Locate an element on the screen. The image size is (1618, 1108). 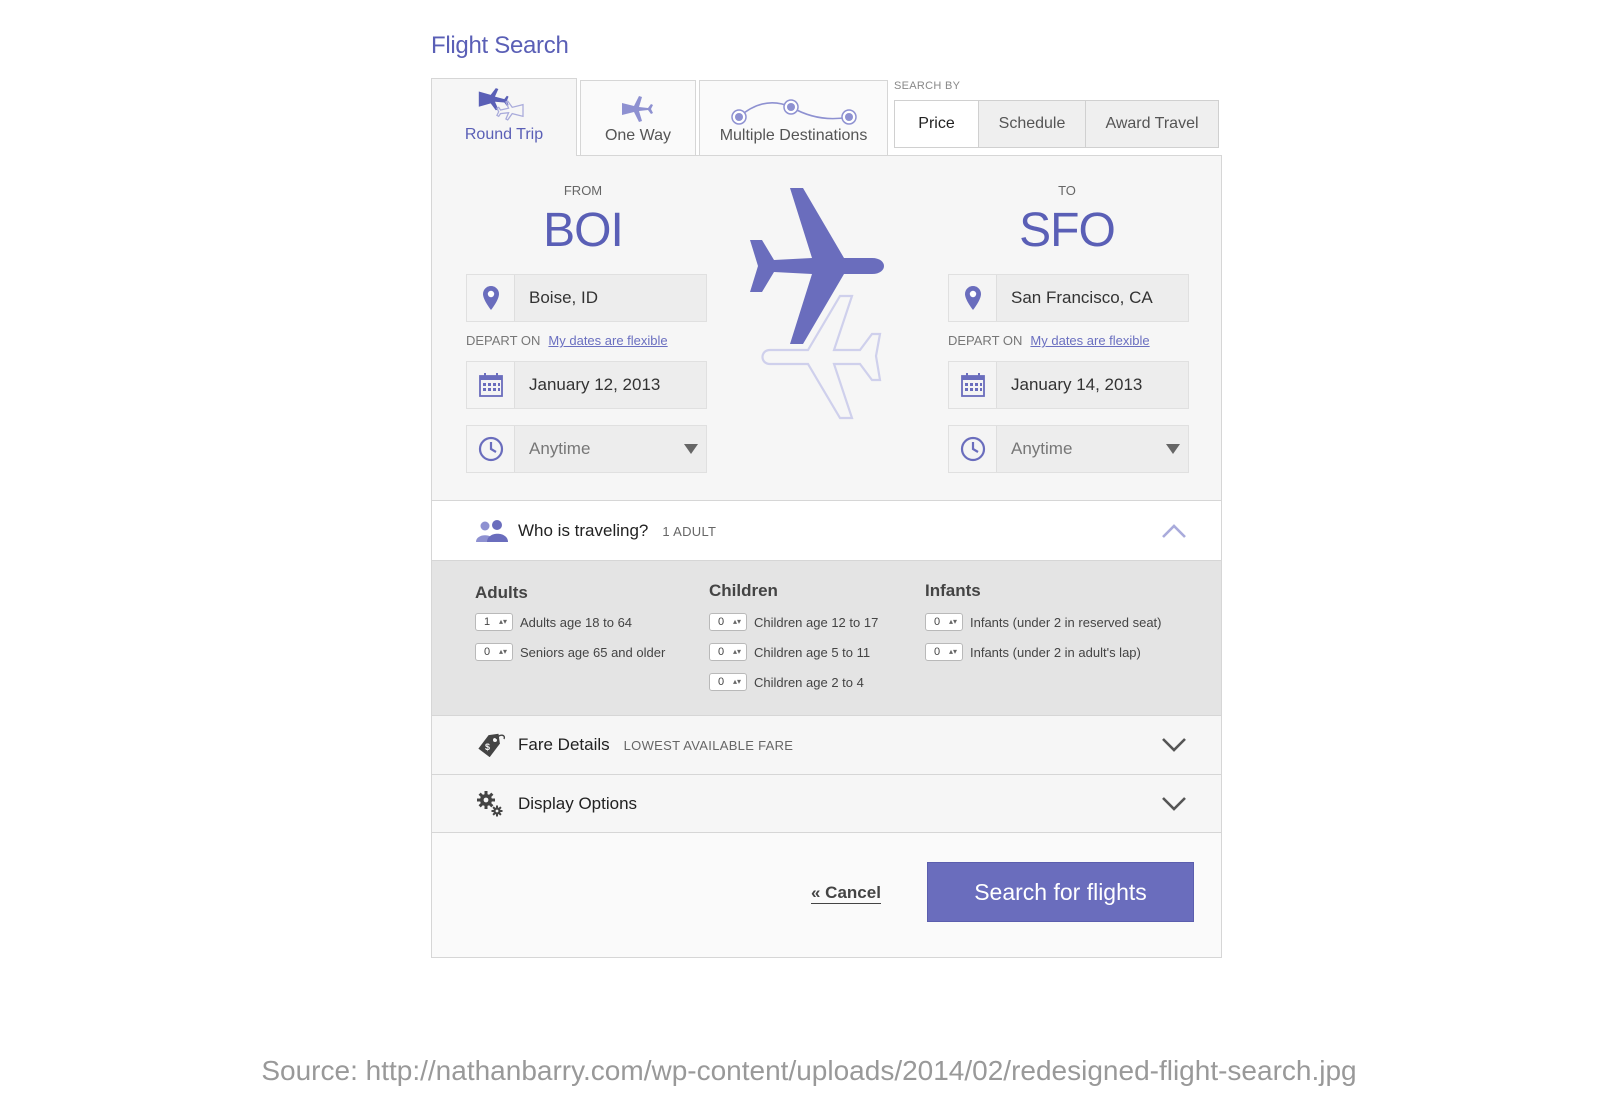
fare-details-title: Fare Details is located at coordinates (564, 744).